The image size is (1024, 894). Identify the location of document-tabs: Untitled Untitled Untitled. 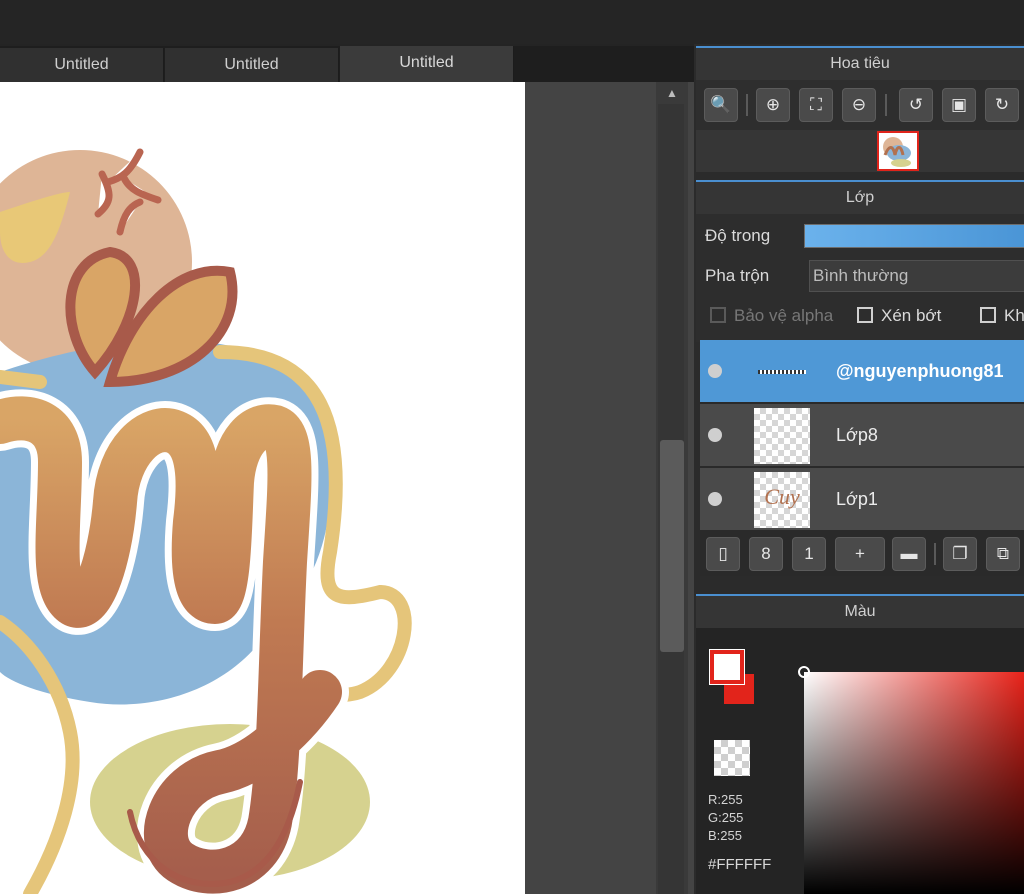
(347, 64).